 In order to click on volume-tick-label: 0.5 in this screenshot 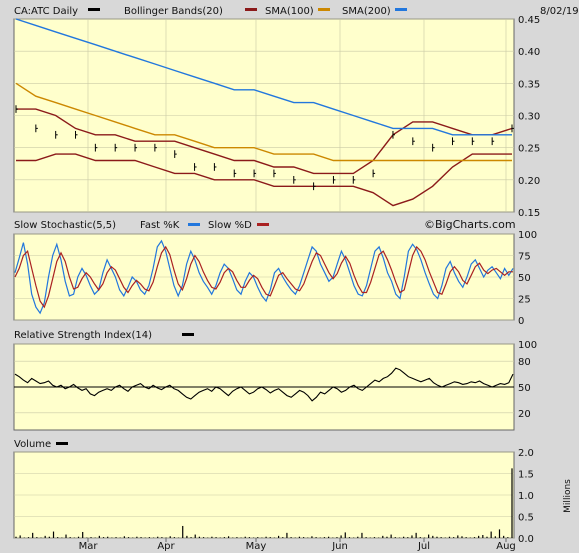, I will do `click(526, 518)`.